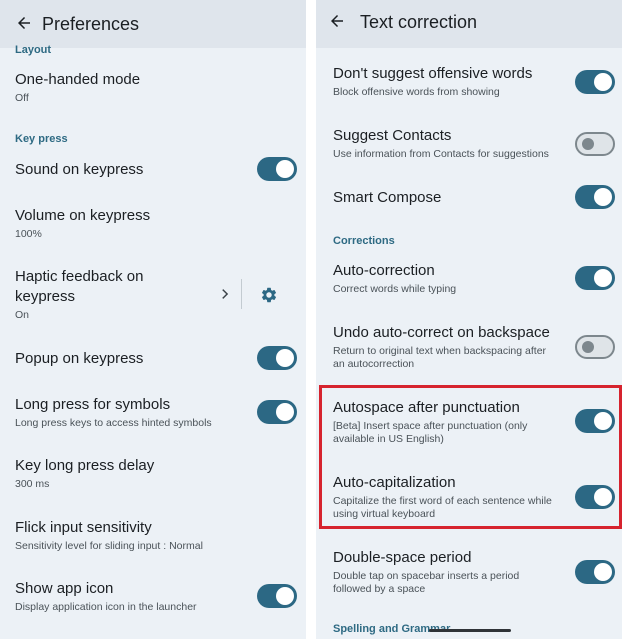 Image resolution: width=622 pixels, height=639 pixels. Describe the element at coordinates (79, 169) in the screenshot. I see `setting-title: Sound on keypress` at that location.